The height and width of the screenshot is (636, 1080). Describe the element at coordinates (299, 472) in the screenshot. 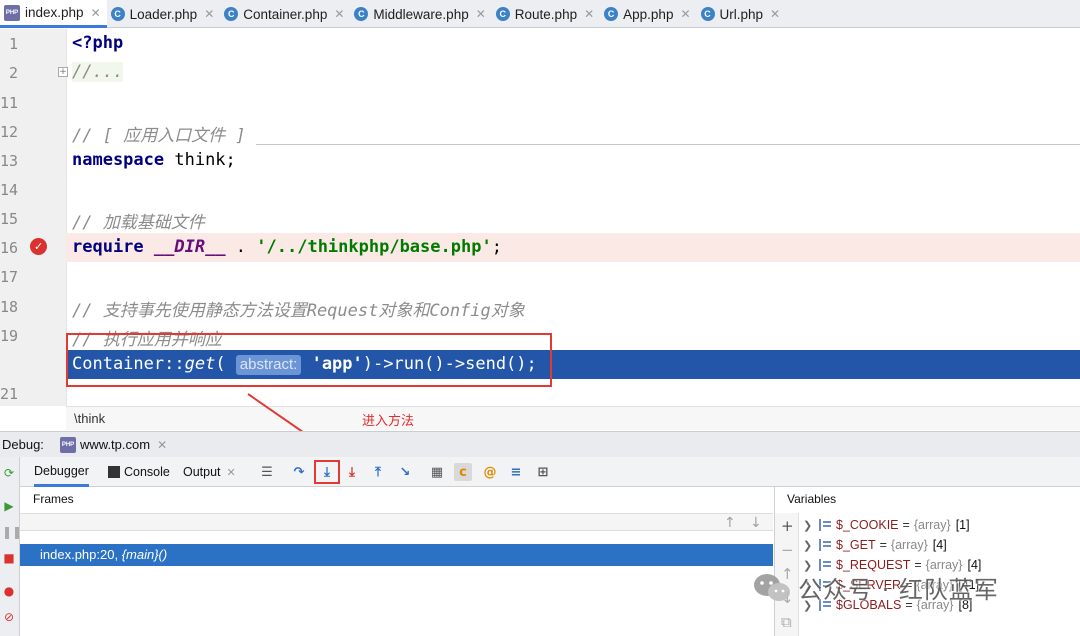

I see `step-over-icon: ↷` at that location.